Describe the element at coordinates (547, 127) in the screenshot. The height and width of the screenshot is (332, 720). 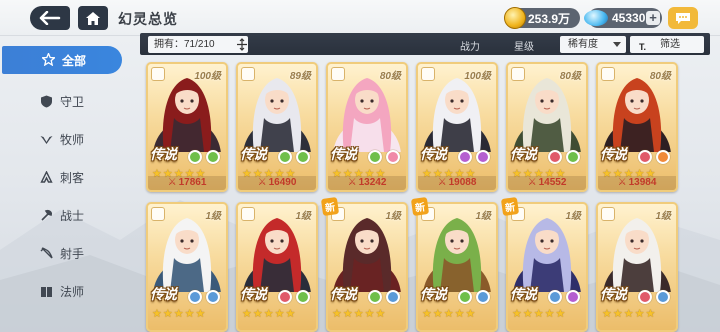
I see `hero-card: 80级 传说 ★★★★★ ⚔ 14552` at that location.